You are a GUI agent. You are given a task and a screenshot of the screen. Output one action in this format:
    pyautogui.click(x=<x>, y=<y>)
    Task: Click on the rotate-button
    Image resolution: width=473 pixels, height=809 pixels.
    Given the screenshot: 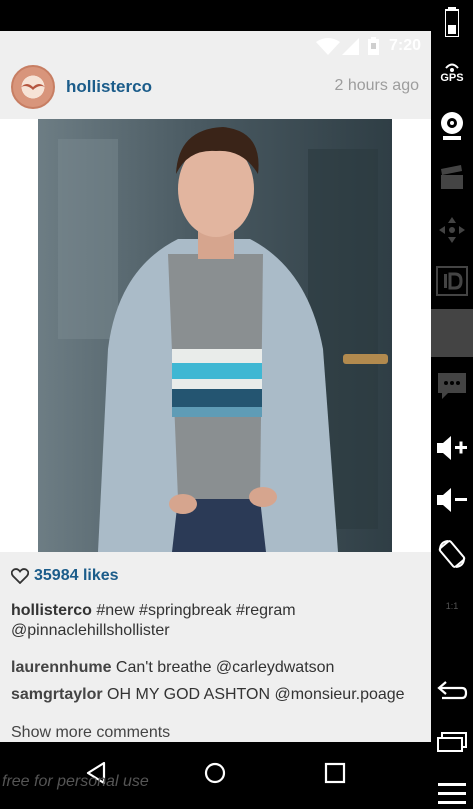 What is the action you would take?
    pyautogui.click(x=452, y=554)
    